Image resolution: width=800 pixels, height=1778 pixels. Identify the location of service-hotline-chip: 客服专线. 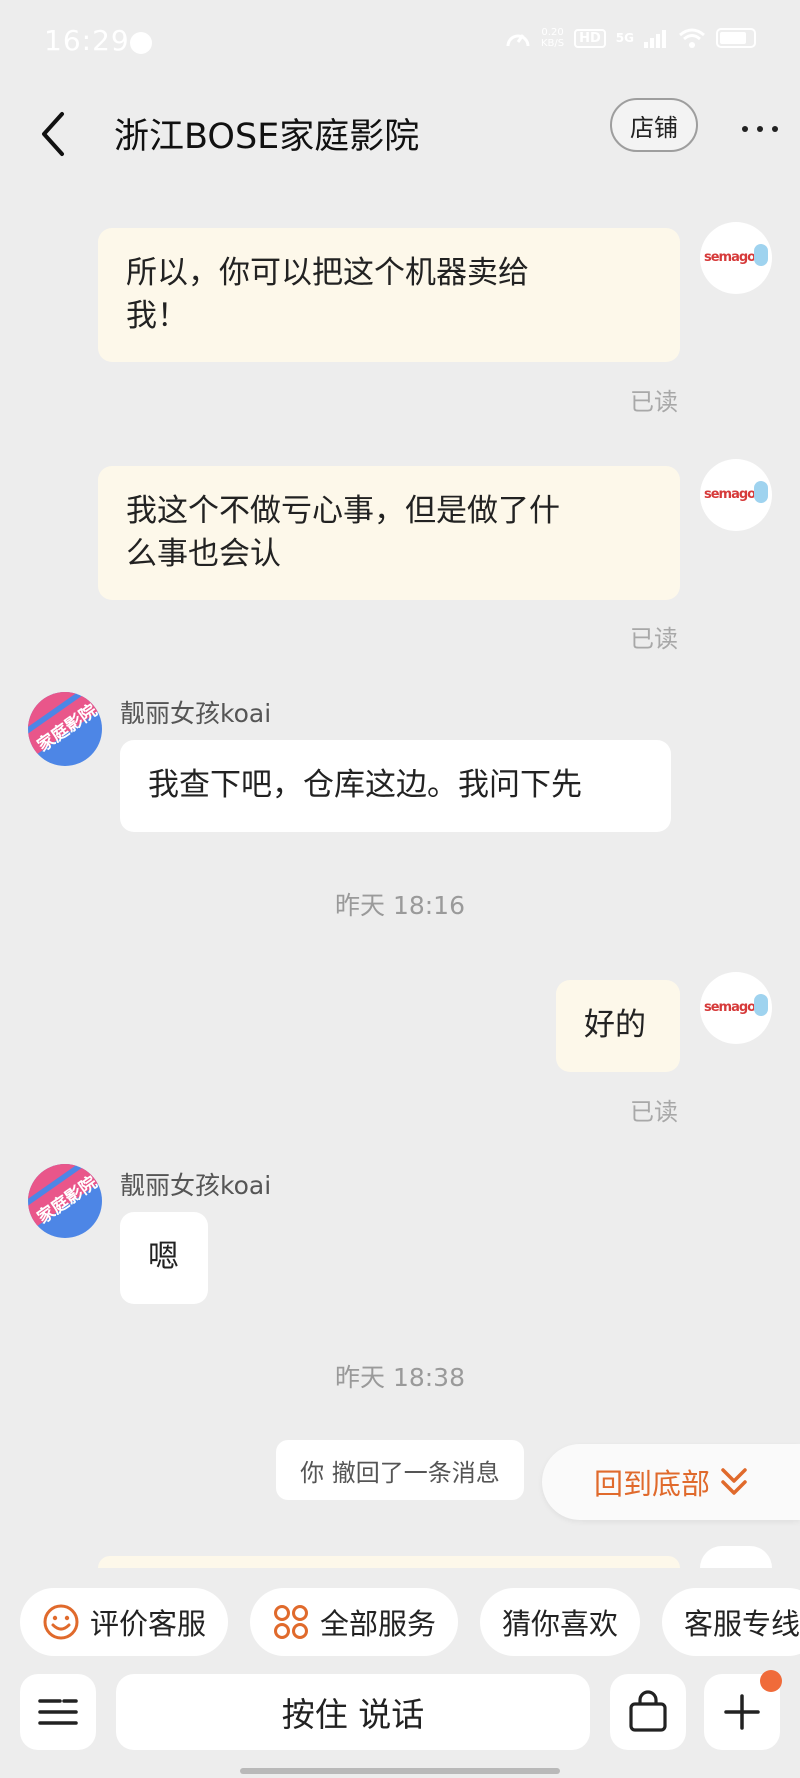
(731, 1622).